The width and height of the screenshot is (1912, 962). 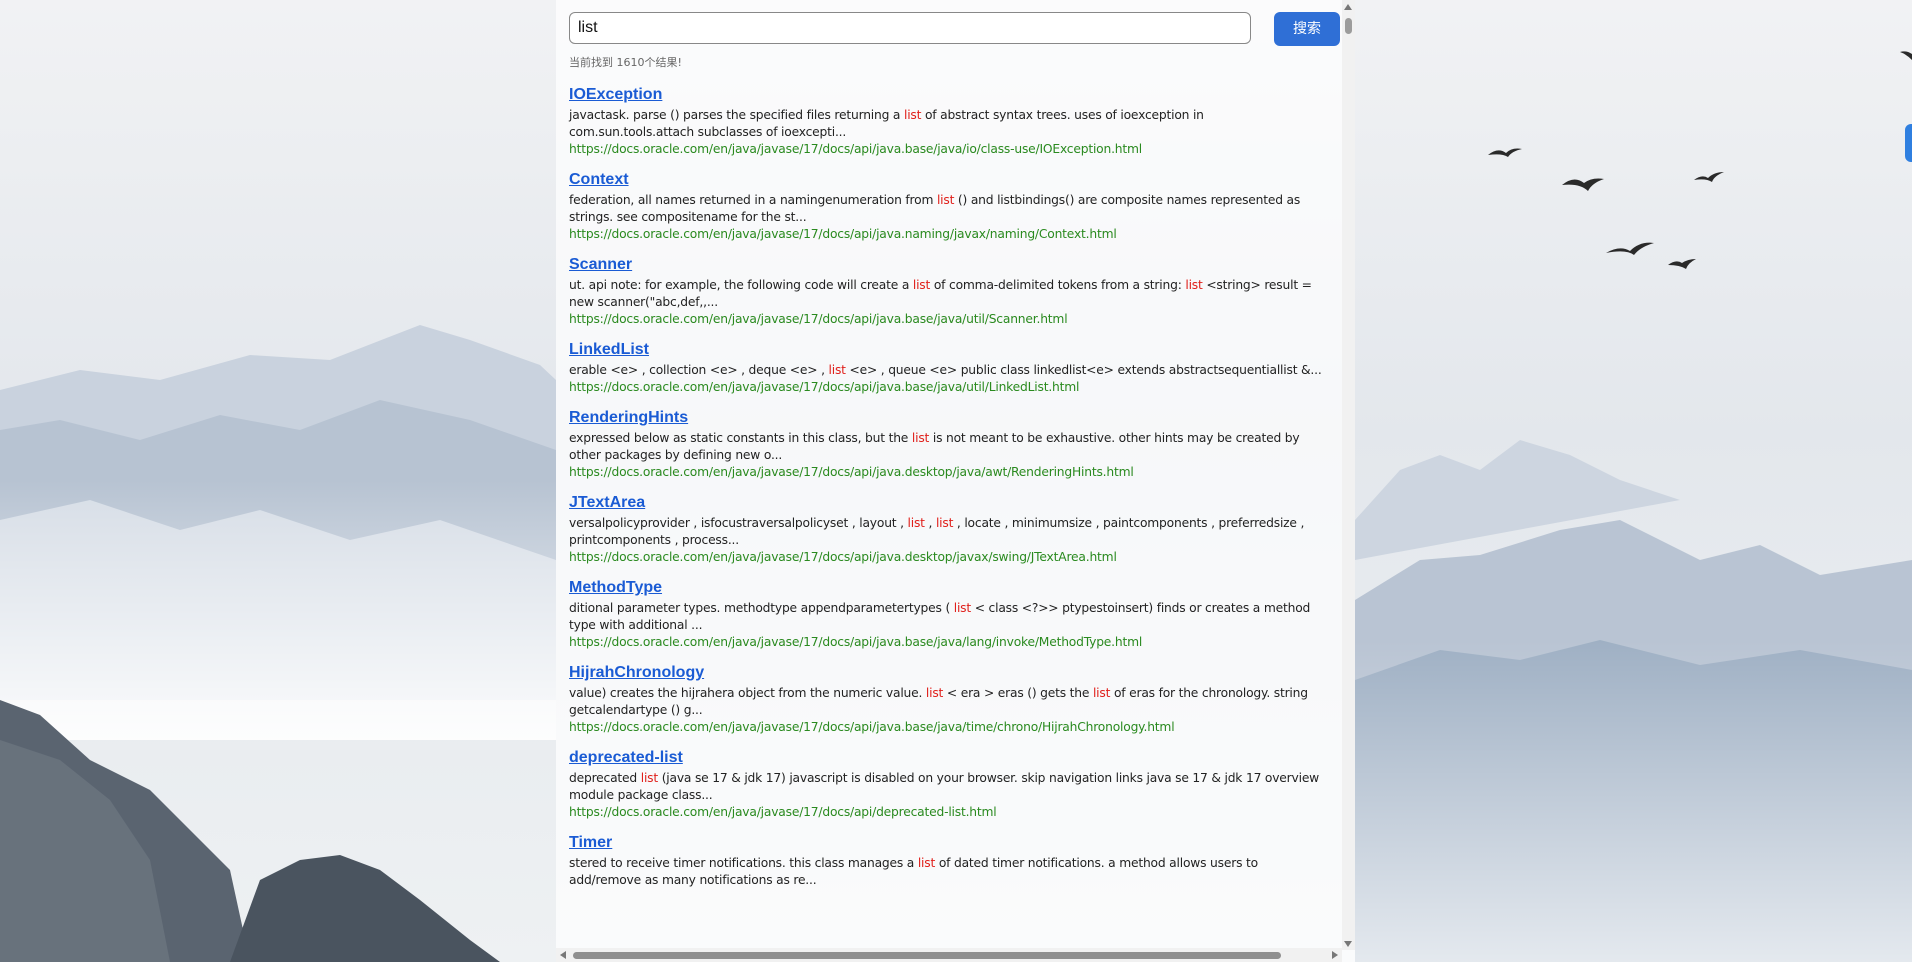 I want to click on result-title-link: HijrahChronology, so click(x=949, y=673).